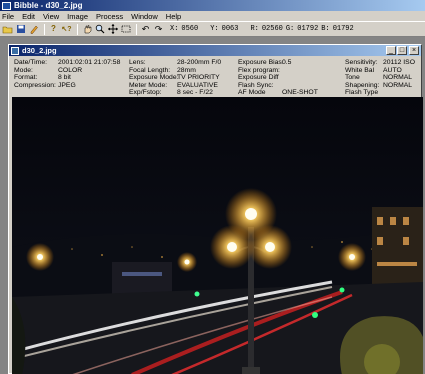 This screenshot has width=425, height=374. What do you see at coordinates (290, 29) in the screenshot?
I see `g-label: G:` at bounding box center [290, 29].